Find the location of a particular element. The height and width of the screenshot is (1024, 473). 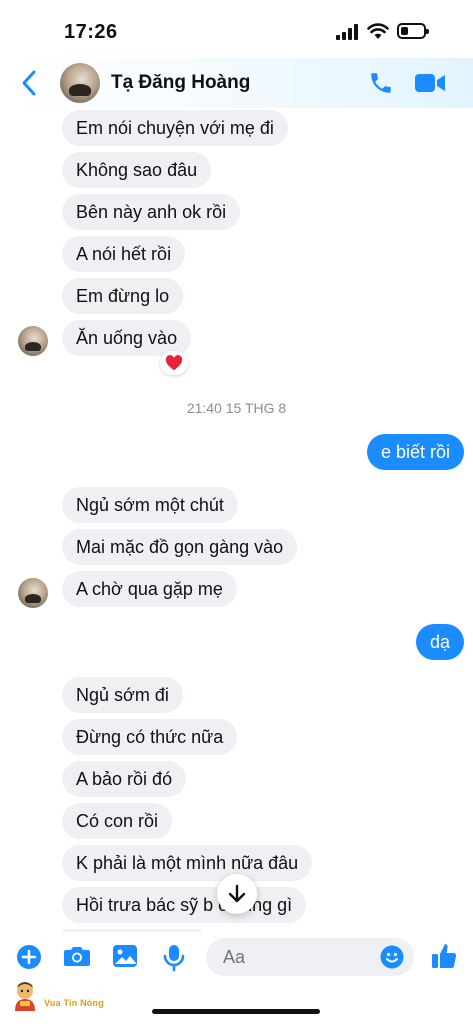

watermark-text: Vua Tin Nóng is located at coordinates (74, 1003).